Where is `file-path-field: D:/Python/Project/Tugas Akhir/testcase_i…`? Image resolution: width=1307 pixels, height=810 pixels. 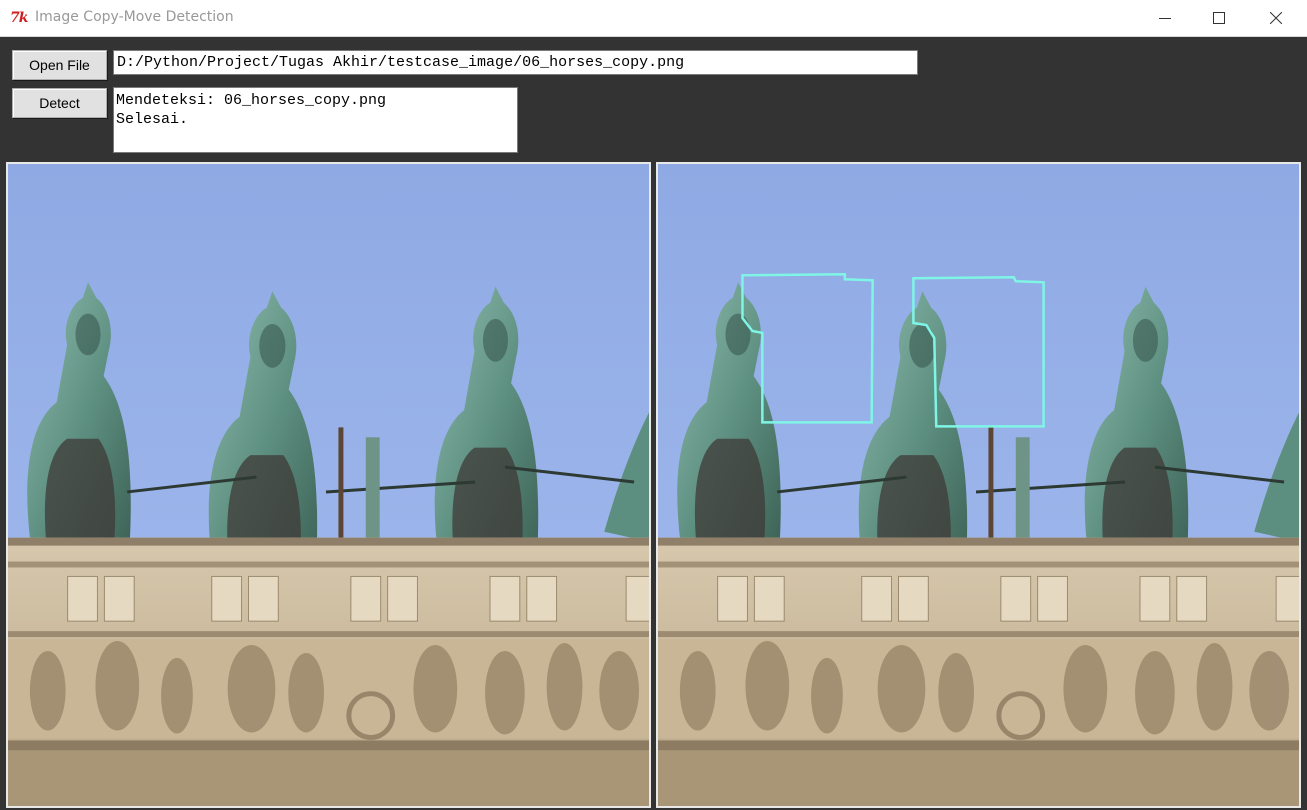
file-path-field: D:/Python/Project/Tugas Akhir/testcase_i… is located at coordinates (515, 62).